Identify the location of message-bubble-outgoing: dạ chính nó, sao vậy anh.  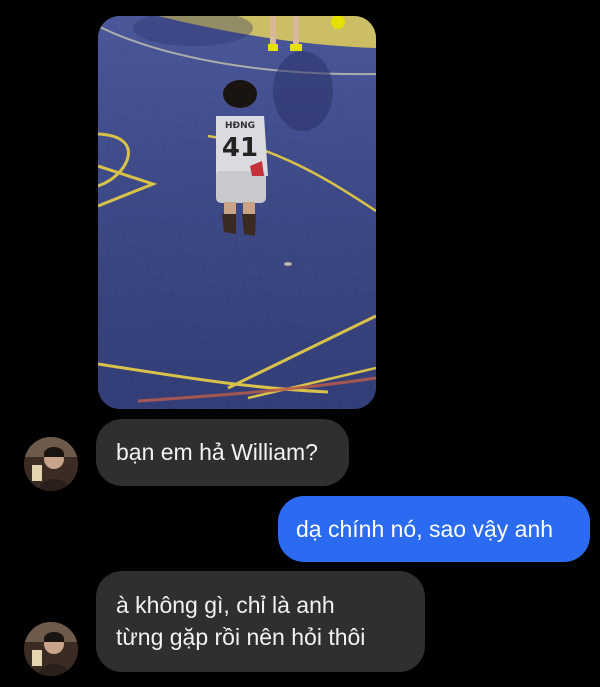
(434, 529).